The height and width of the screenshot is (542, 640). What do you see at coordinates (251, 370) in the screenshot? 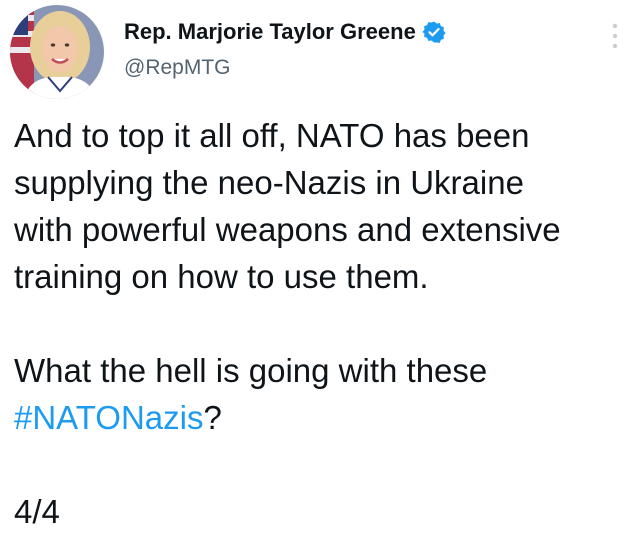
I see `tweet-line: What the hell is going with these` at bounding box center [251, 370].